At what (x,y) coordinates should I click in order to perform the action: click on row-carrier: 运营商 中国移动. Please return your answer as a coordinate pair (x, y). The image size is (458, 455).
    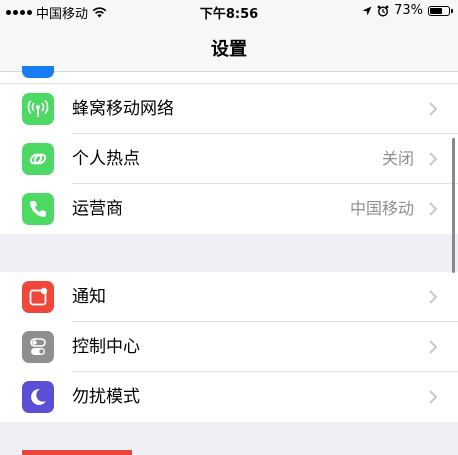
    Looking at the image, I should click on (229, 209).